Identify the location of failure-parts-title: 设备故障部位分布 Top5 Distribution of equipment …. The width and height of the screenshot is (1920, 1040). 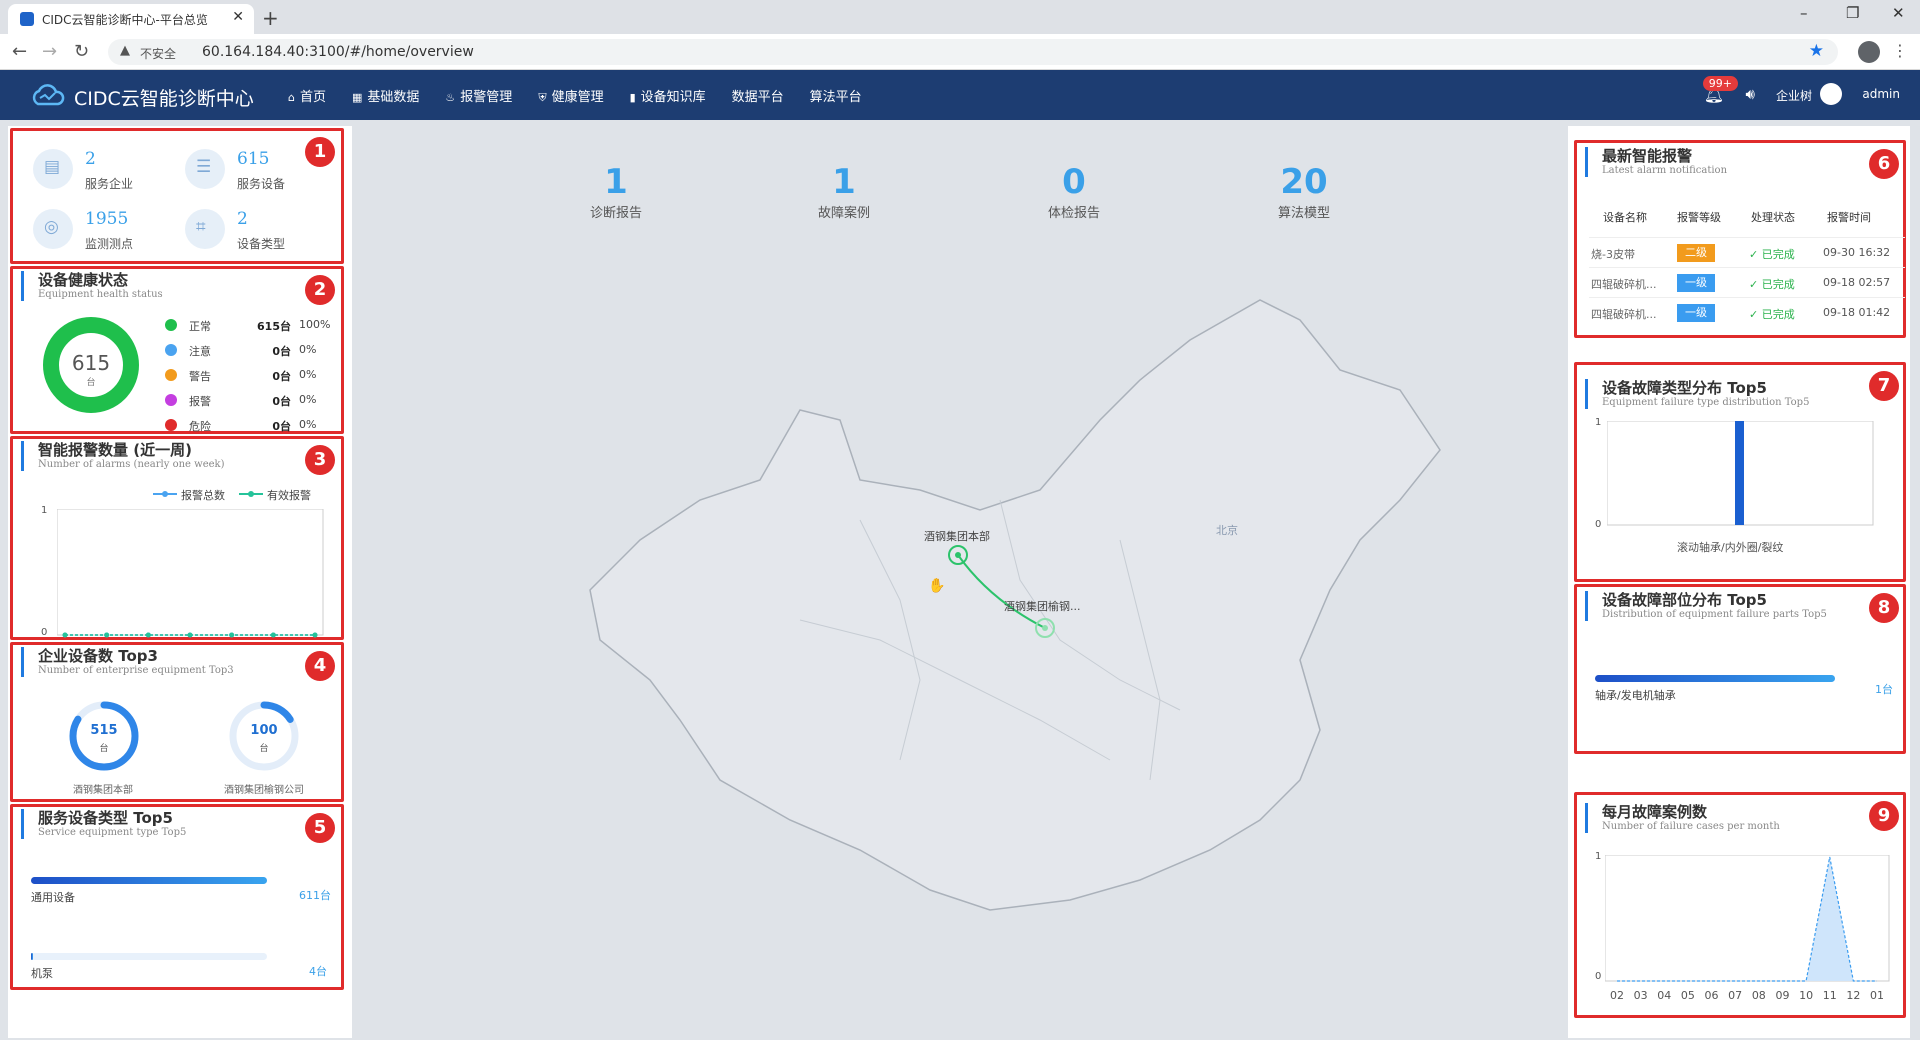
(1706, 606).